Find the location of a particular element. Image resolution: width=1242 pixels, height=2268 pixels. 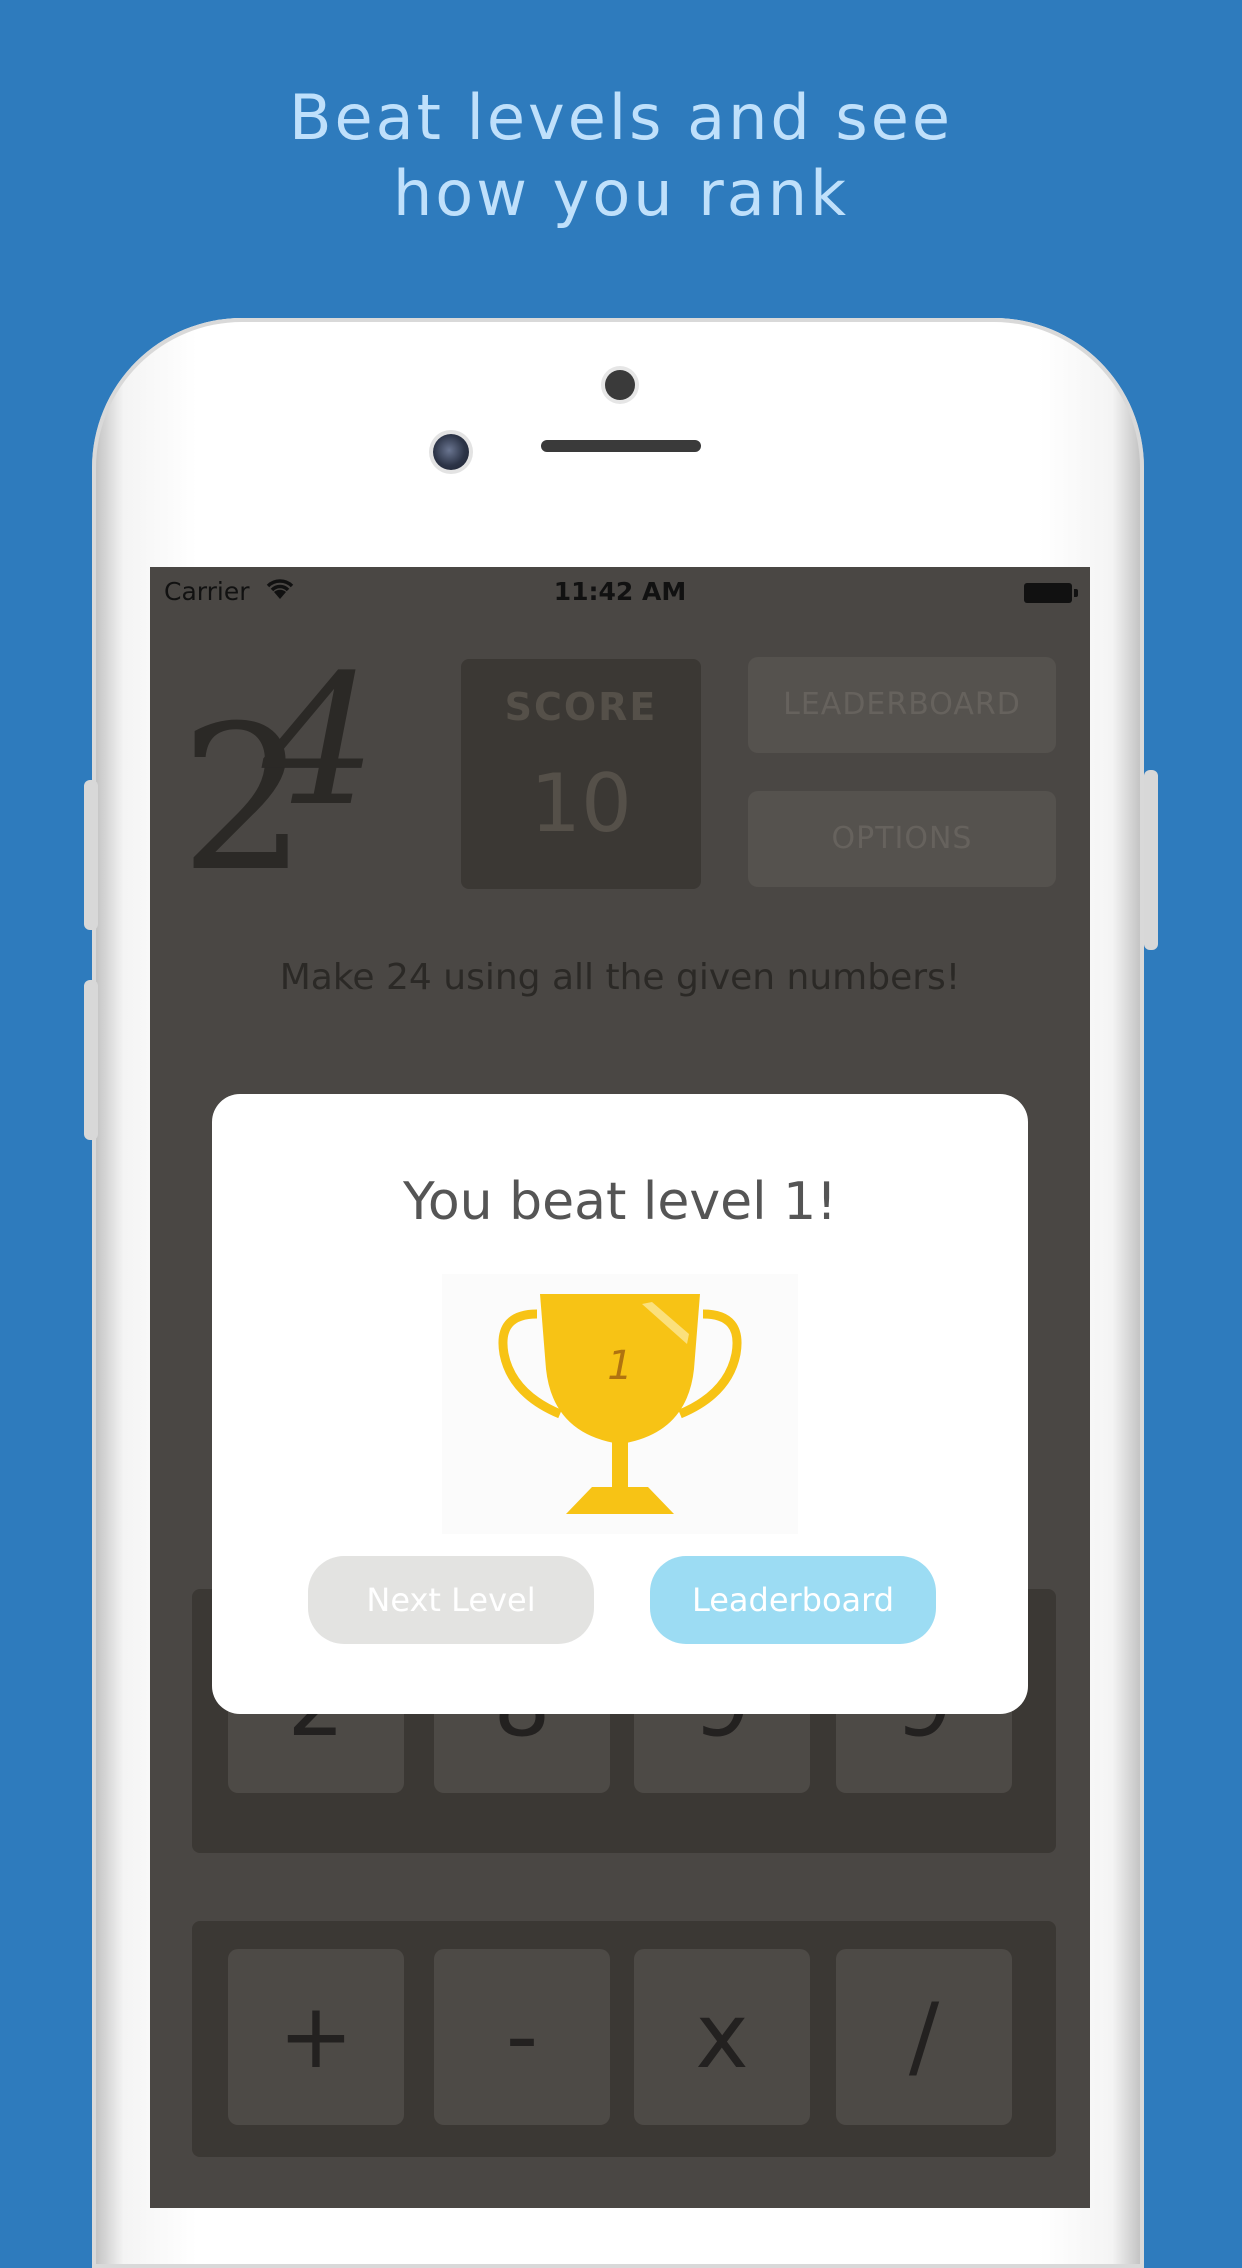

status-bar: Carrier 11:42 AM is located at coordinates (620, 592).